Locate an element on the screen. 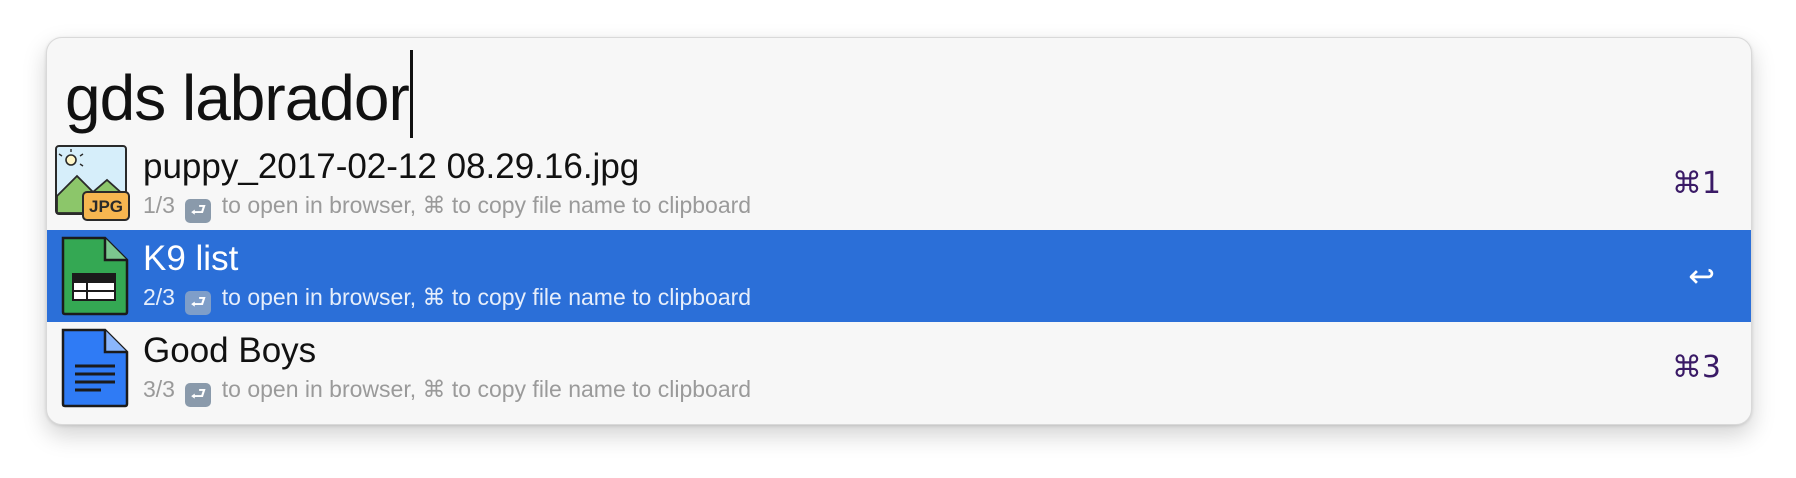  document-file-icon is located at coordinates (93, 368).